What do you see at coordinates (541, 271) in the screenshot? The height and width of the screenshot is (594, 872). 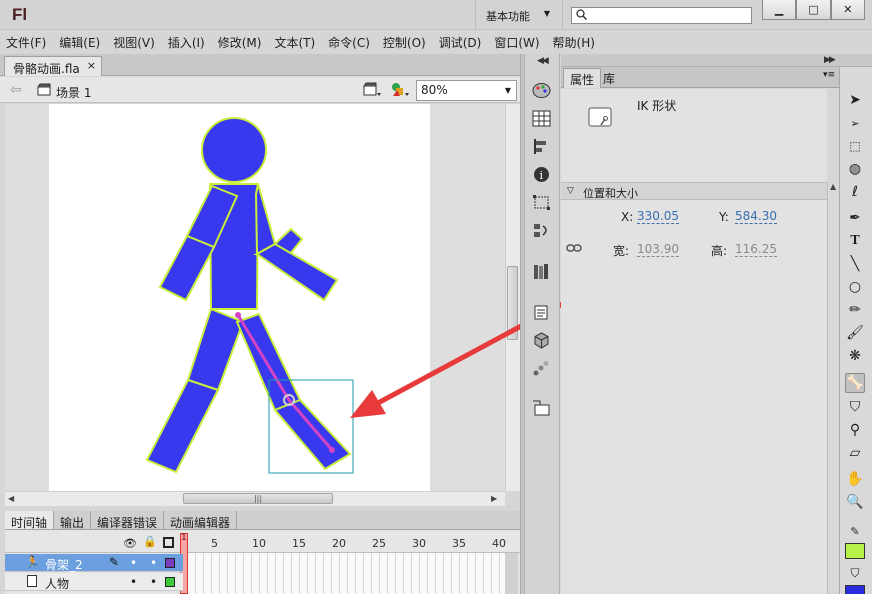 I see `library-books-icon` at bounding box center [541, 271].